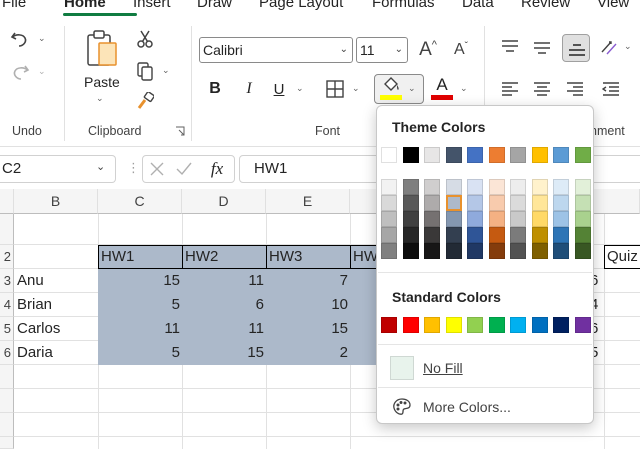  What do you see at coordinates (308, 201) in the screenshot?
I see `column-header-e: E` at bounding box center [308, 201].